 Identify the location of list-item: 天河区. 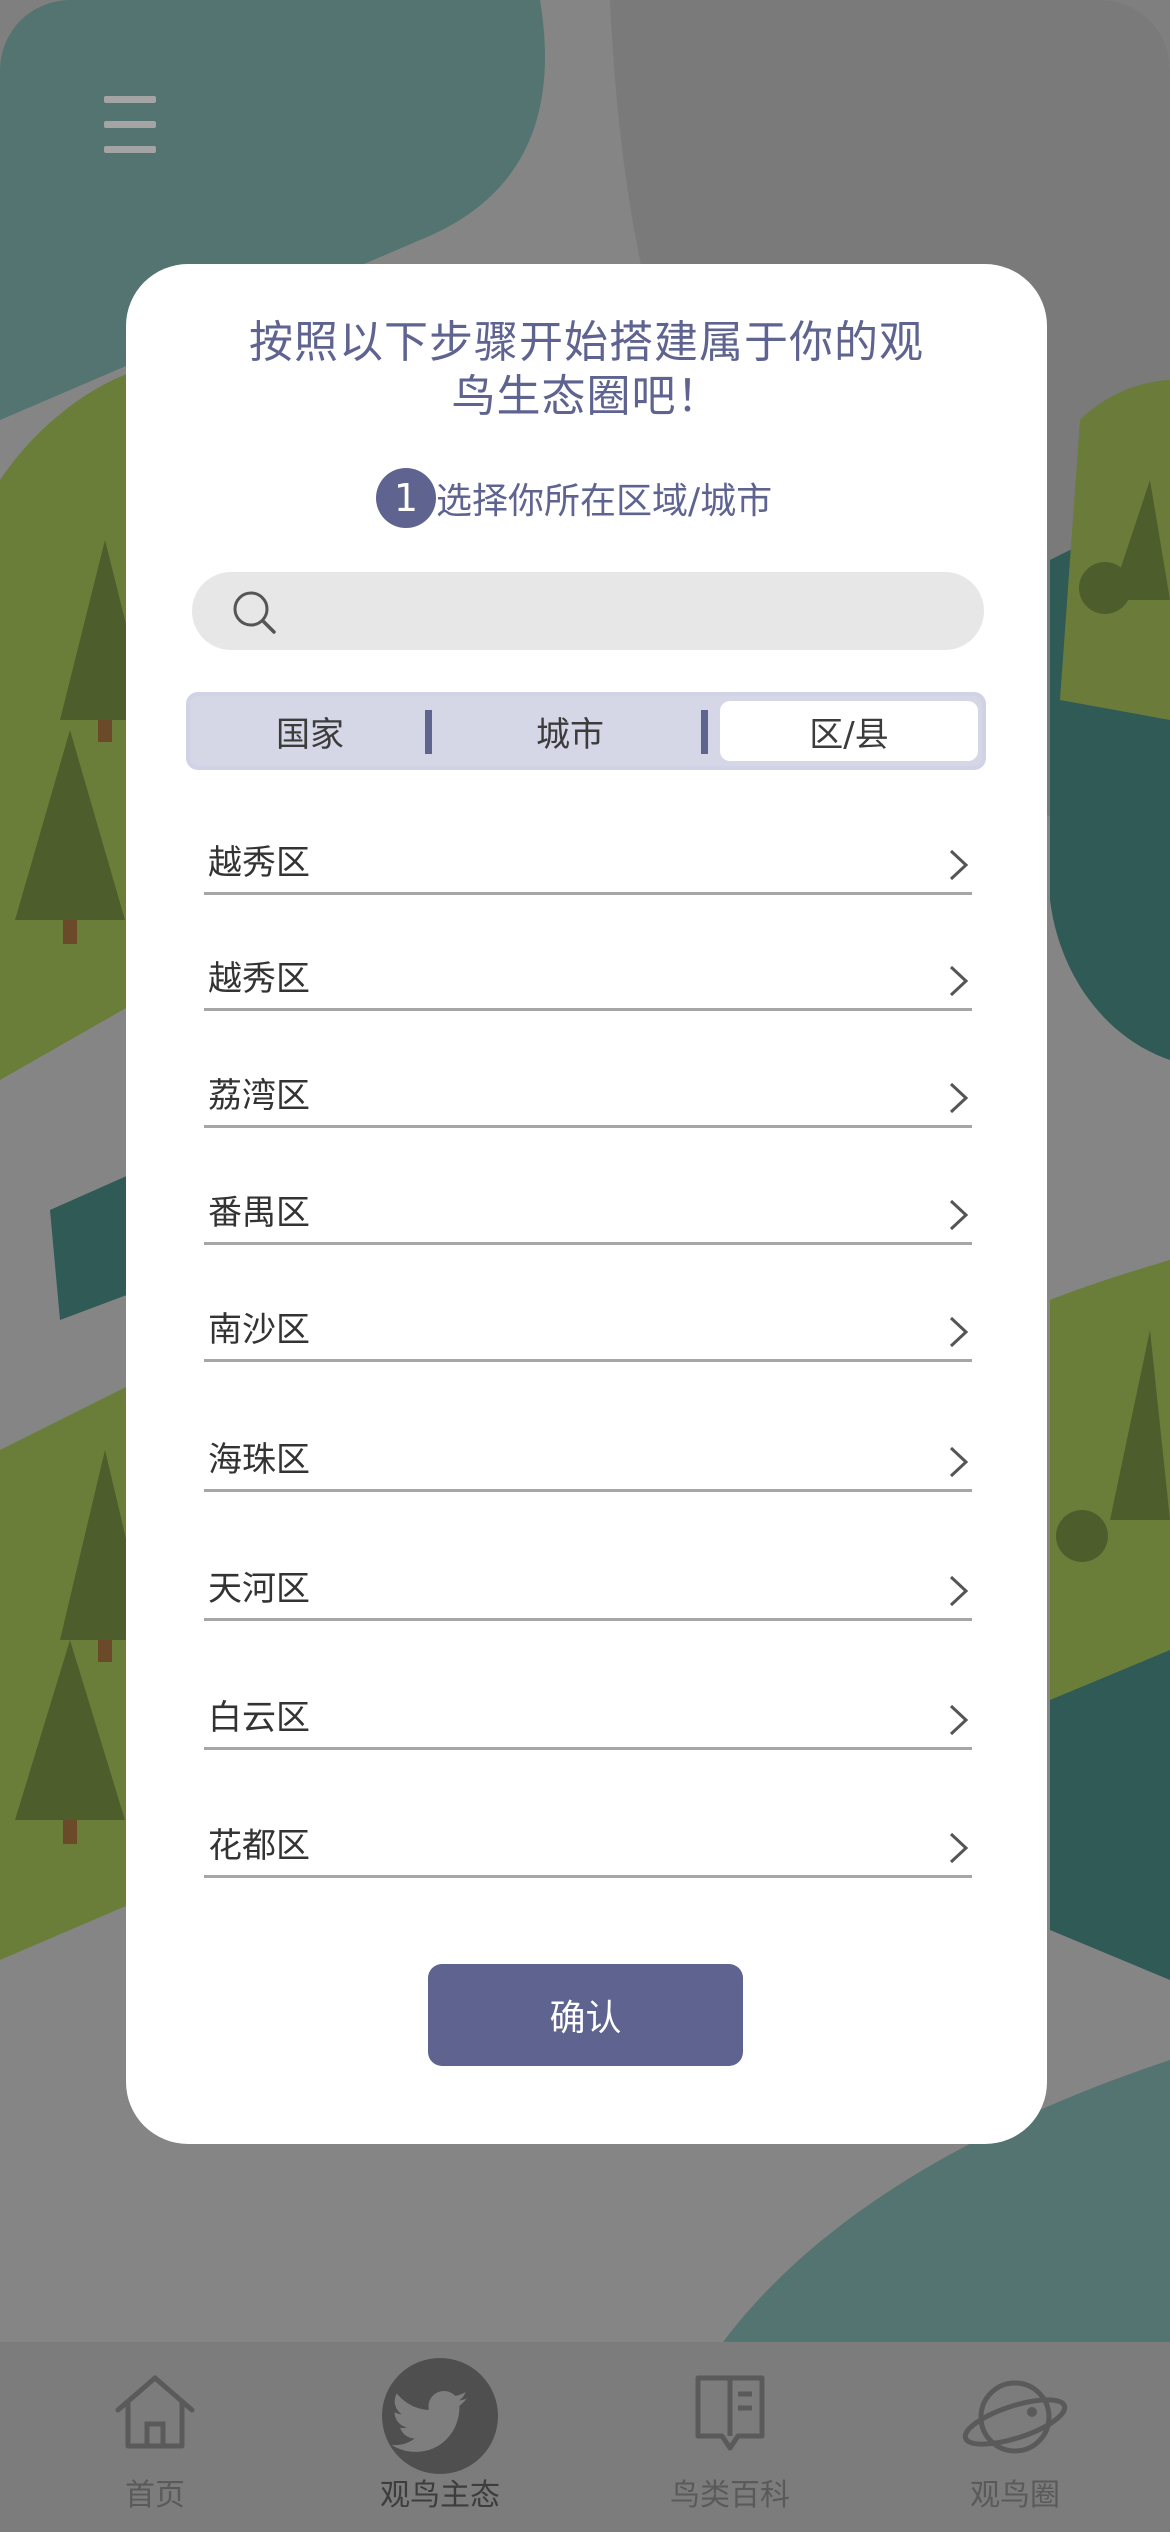
(588, 1555).